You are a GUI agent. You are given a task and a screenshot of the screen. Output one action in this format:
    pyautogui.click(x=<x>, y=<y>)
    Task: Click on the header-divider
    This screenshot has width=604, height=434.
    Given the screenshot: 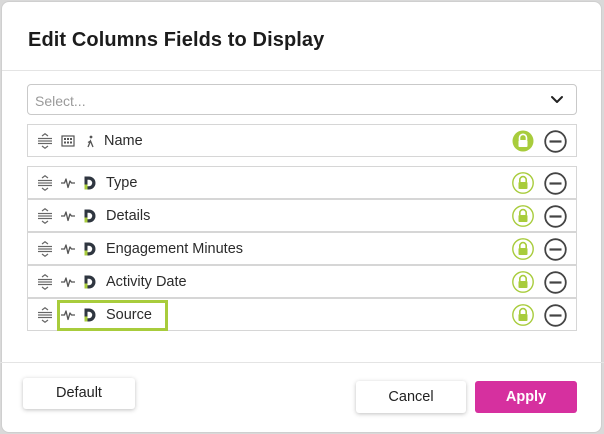 What is the action you would take?
    pyautogui.click(x=301, y=70)
    